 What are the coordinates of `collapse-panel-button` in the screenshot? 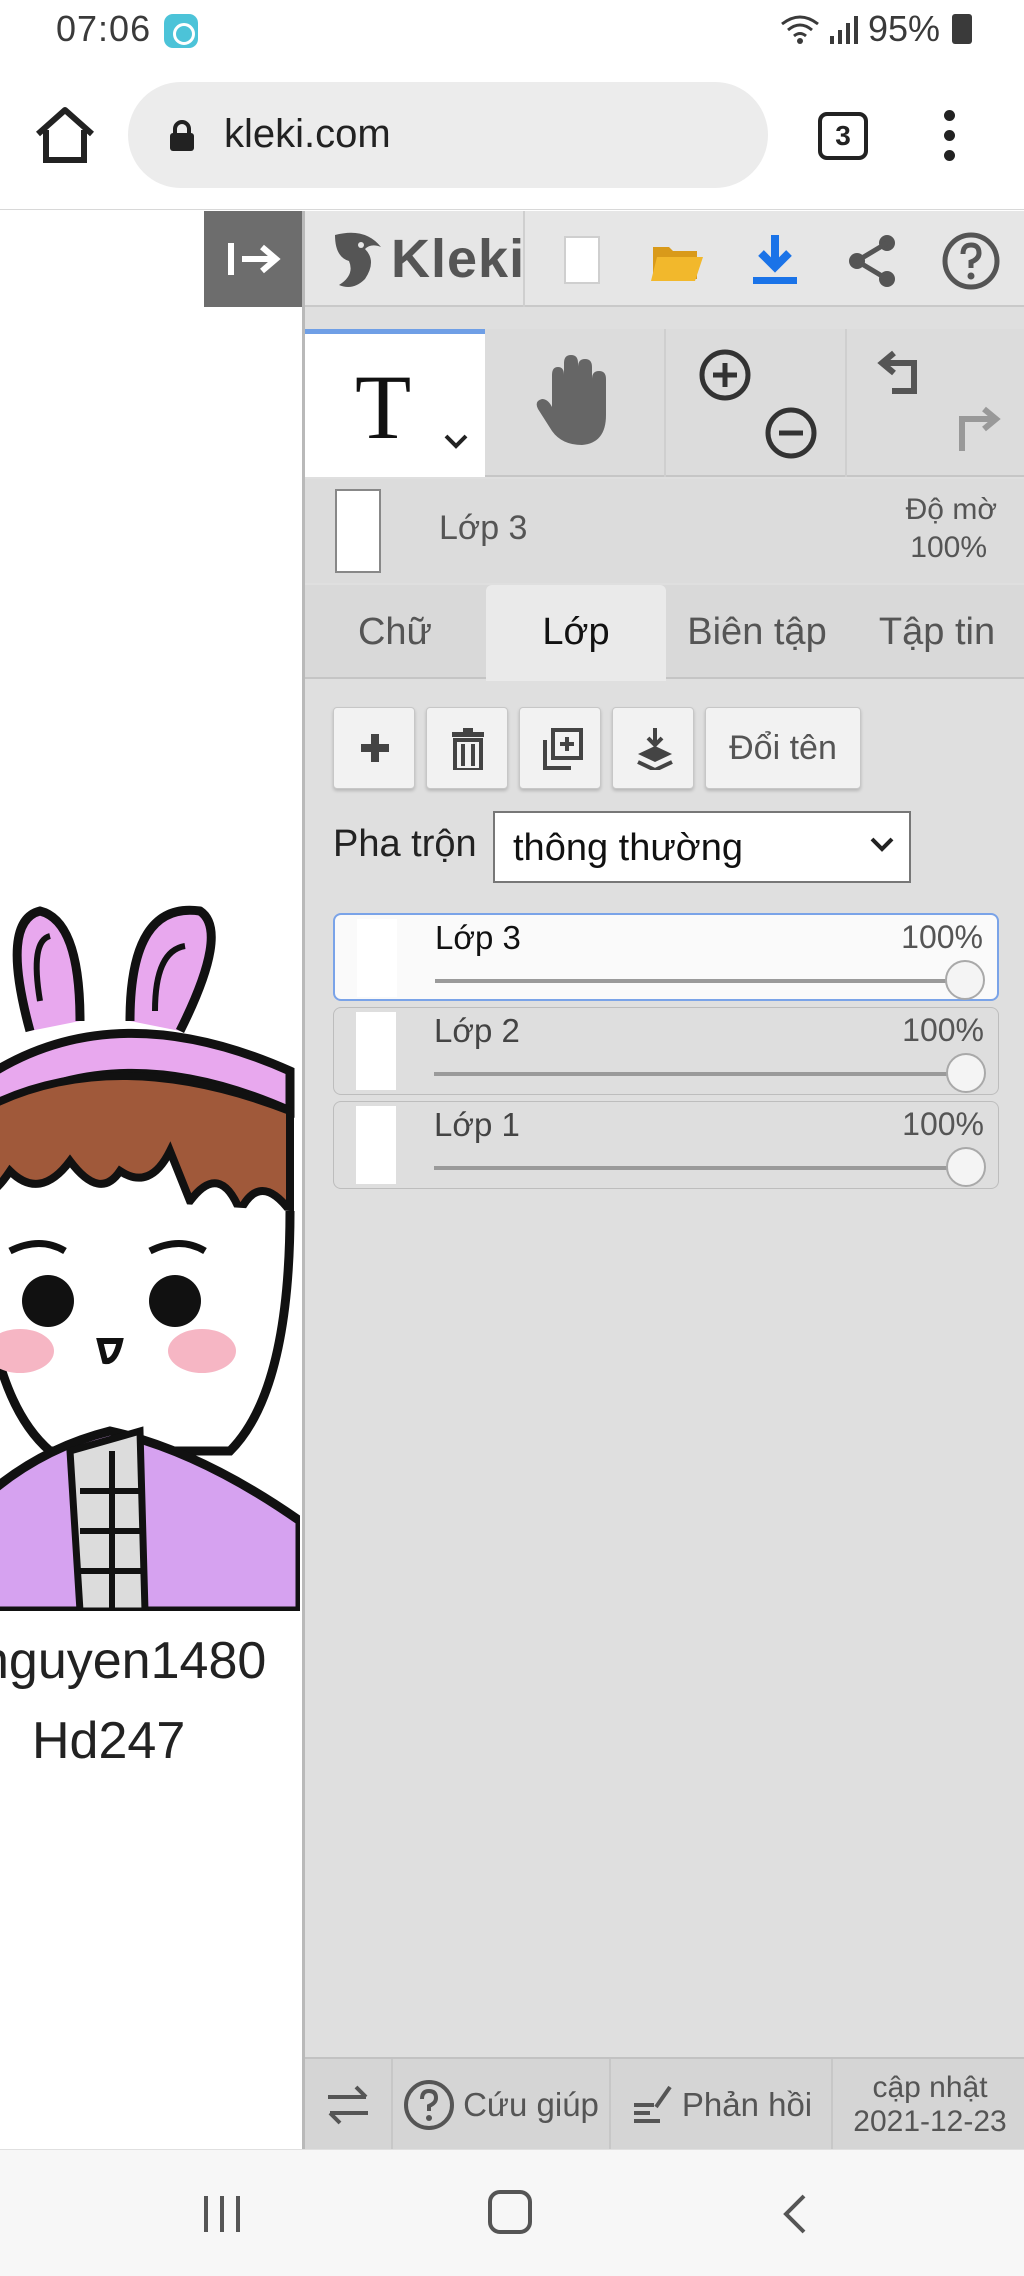 It's located at (253, 259).